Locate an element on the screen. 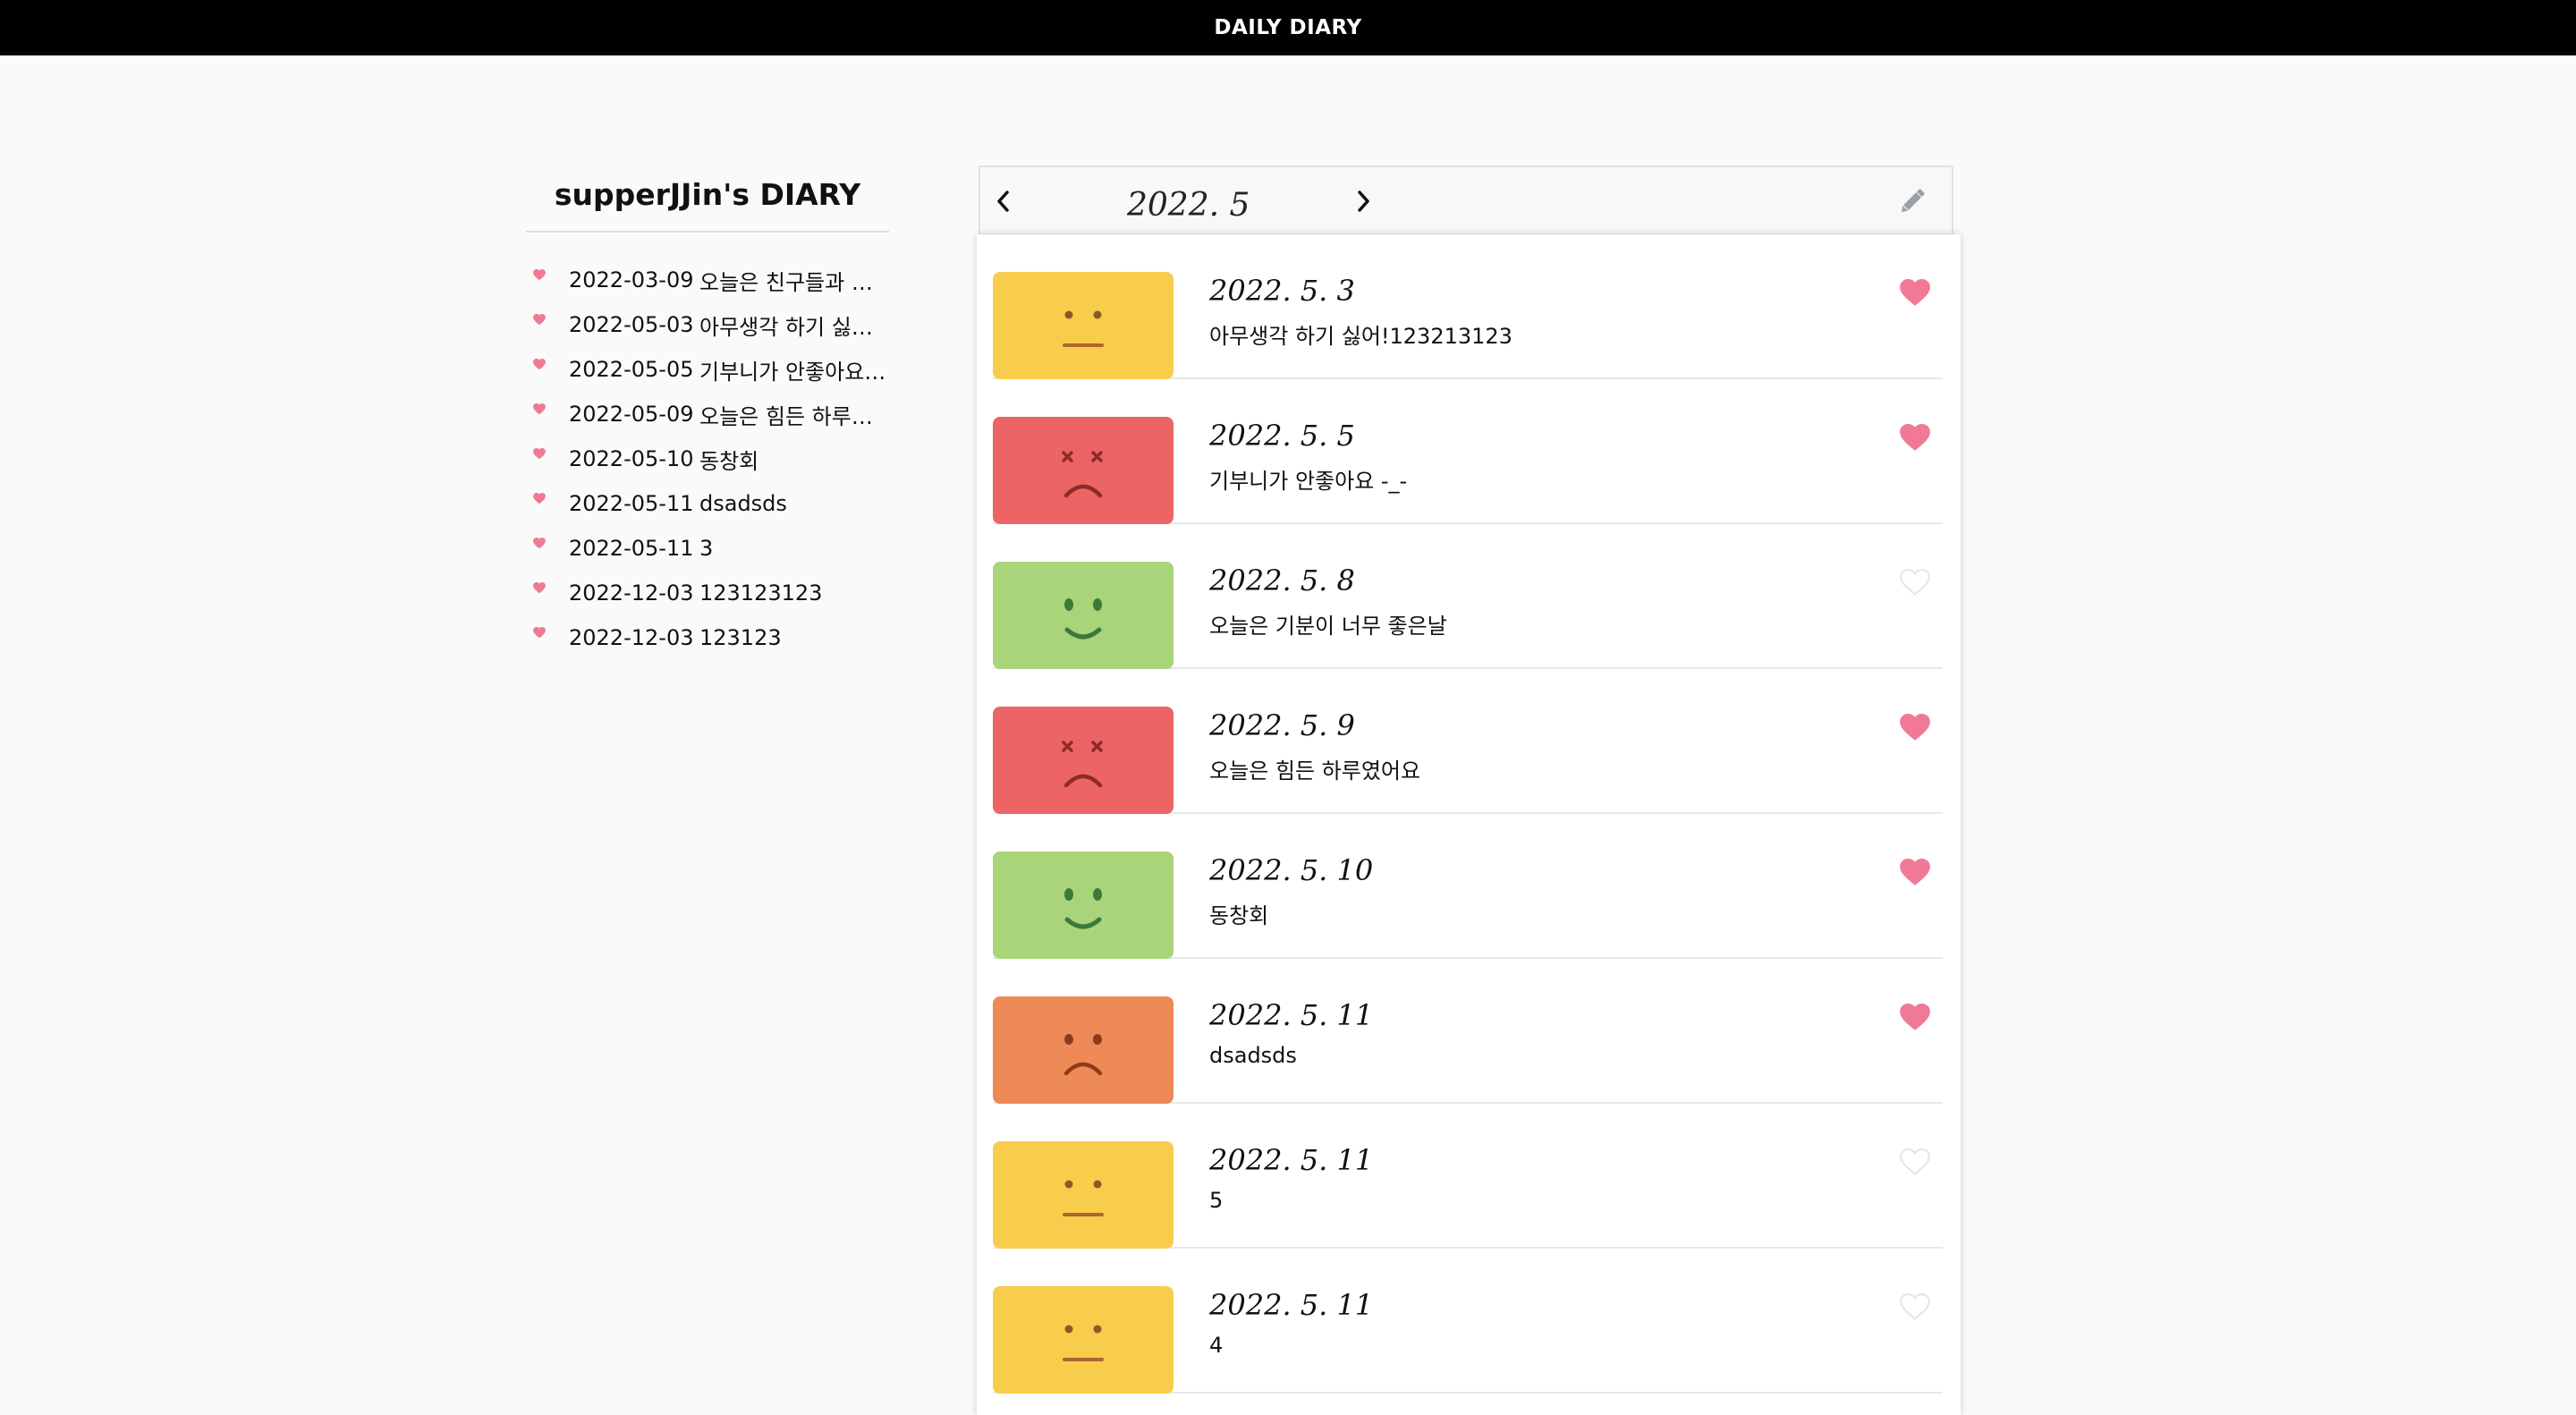 This screenshot has width=2576, height=1415. favorite-item: 2022-03-09 오늘은 친구들과 함께 is located at coordinates (707, 280).